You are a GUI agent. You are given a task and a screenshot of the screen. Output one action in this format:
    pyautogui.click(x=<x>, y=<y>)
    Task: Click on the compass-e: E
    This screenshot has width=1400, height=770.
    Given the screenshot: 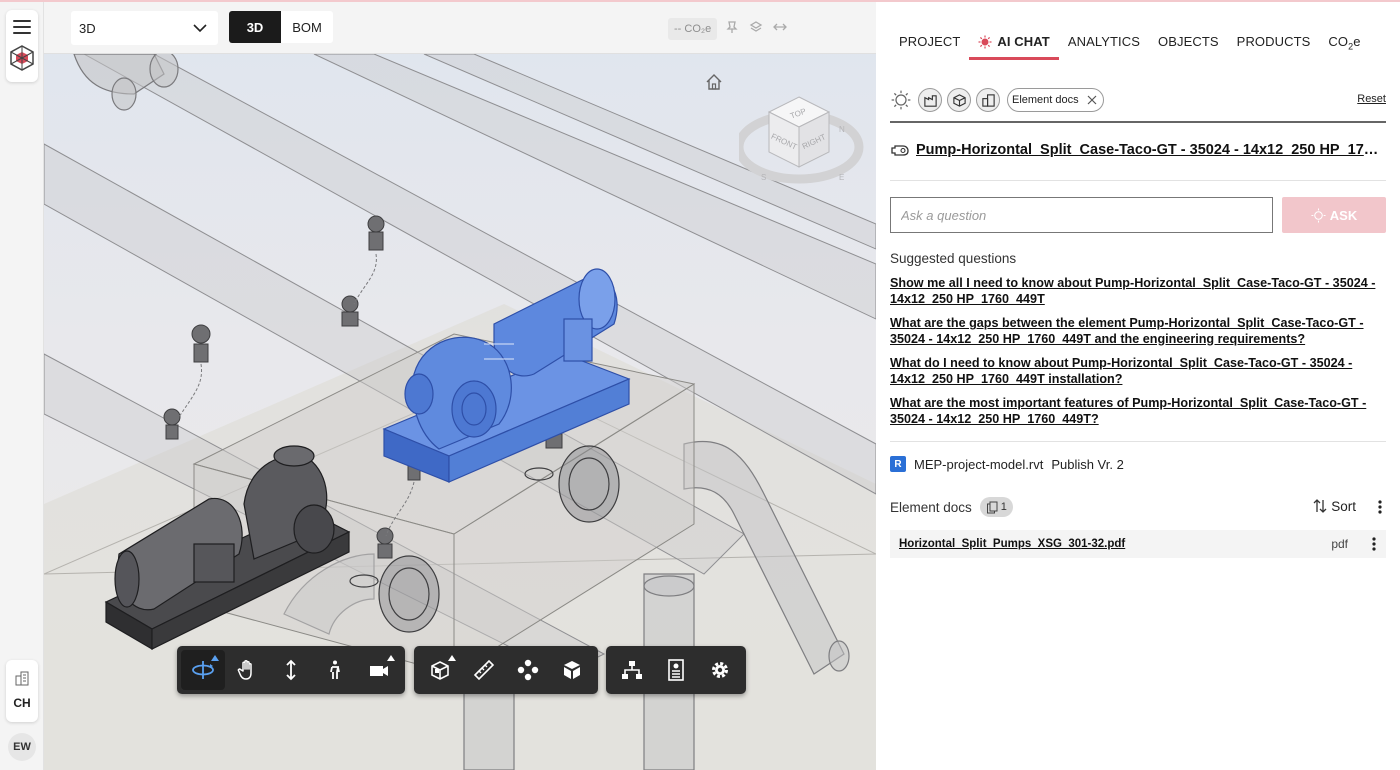 What is the action you would take?
    pyautogui.click(x=841, y=177)
    